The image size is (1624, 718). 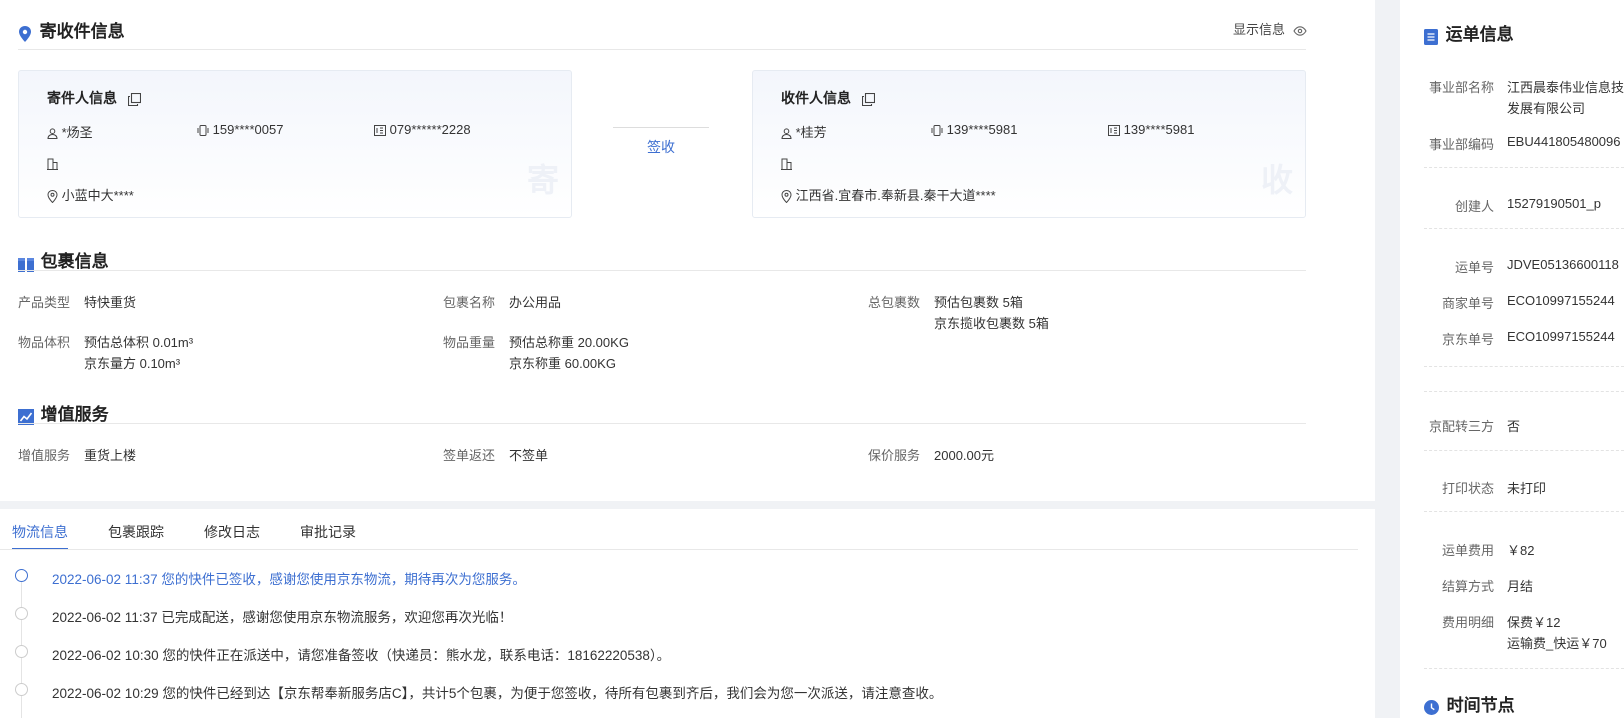 What do you see at coordinates (74, 414) in the screenshot?
I see `section-title-value-added: 增值服务` at bounding box center [74, 414].